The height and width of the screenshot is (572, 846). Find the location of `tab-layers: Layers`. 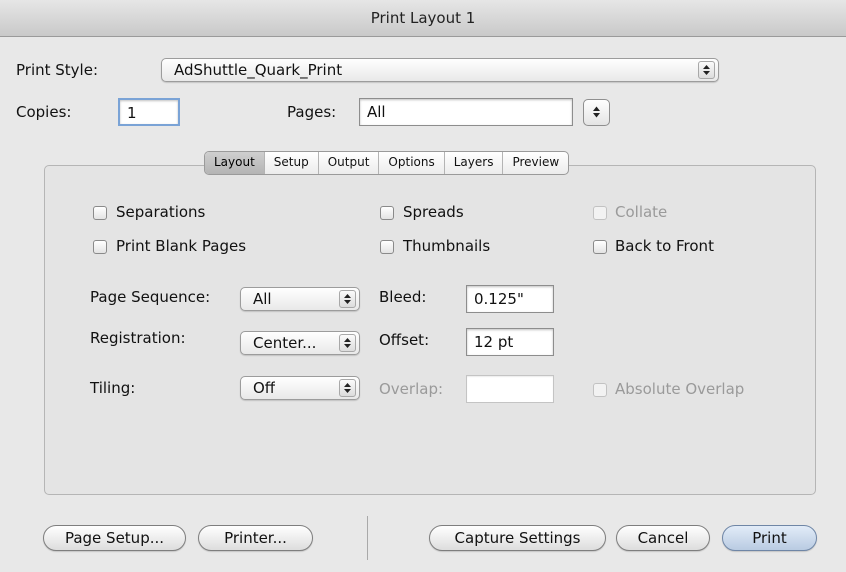

tab-layers: Layers is located at coordinates (473, 163).